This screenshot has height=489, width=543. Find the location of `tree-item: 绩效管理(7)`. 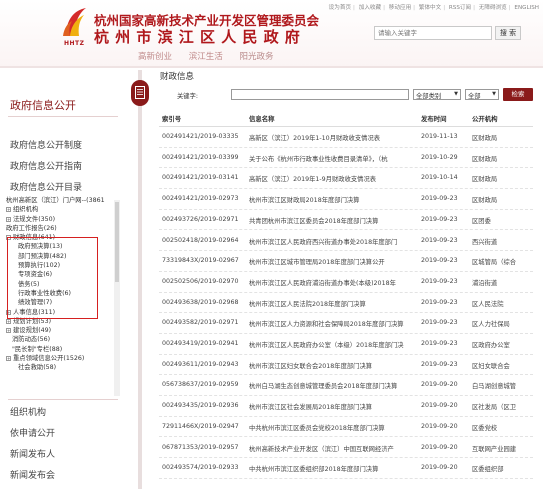

tree-item: 绩效管理(7) is located at coordinates (61, 302).